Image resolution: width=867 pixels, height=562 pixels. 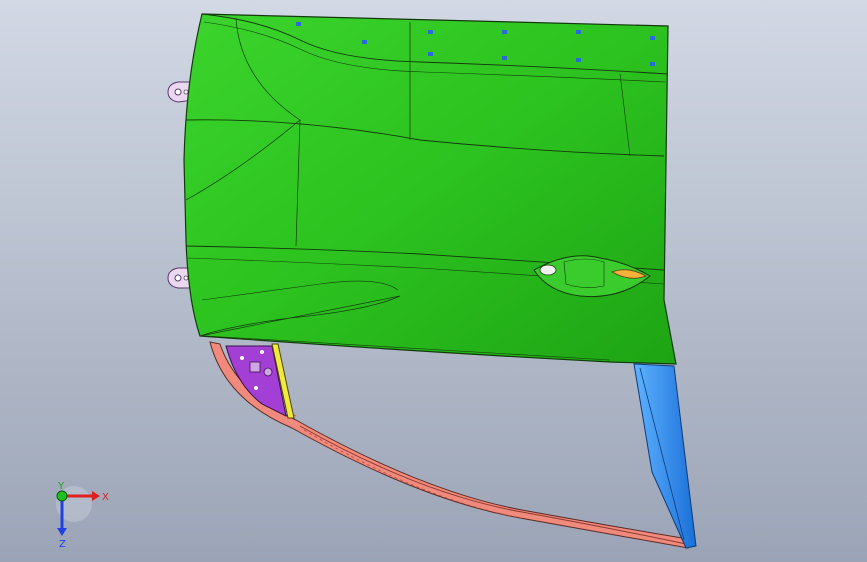 I want to click on triad-graphic: X Y Z, so click(x=82, y=515).